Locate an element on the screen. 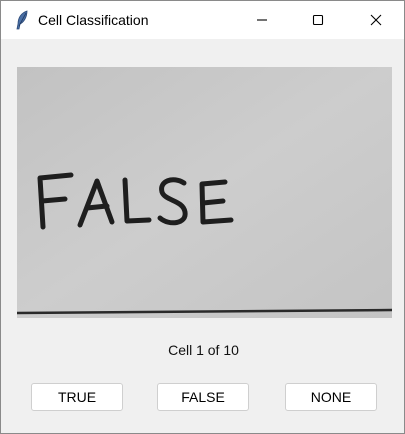 This screenshot has width=405, height=434. minimize-button is located at coordinates (262, 20).